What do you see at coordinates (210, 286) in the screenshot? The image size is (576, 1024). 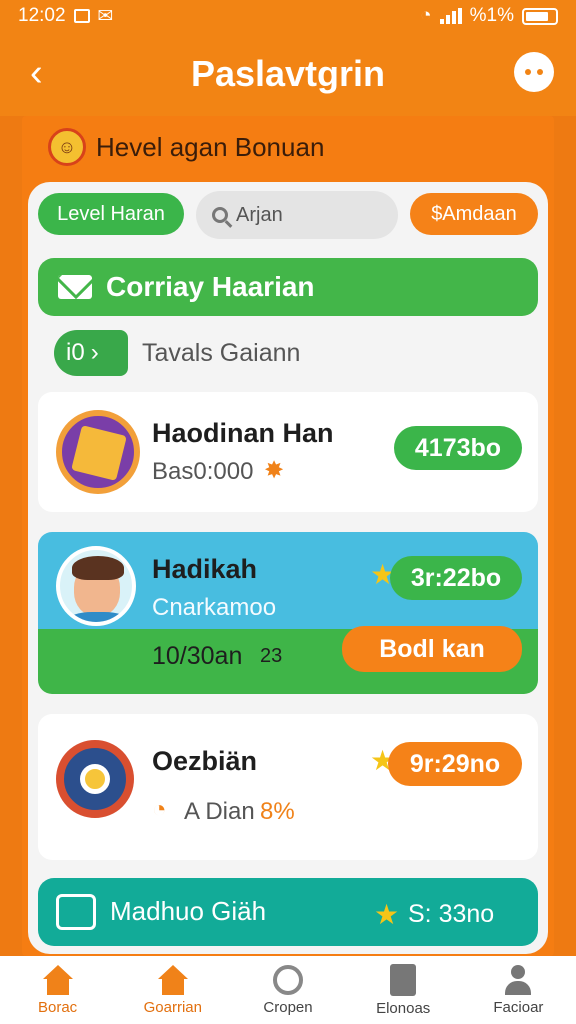 I see `banner-label: Corriay Haarian` at bounding box center [210, 286].